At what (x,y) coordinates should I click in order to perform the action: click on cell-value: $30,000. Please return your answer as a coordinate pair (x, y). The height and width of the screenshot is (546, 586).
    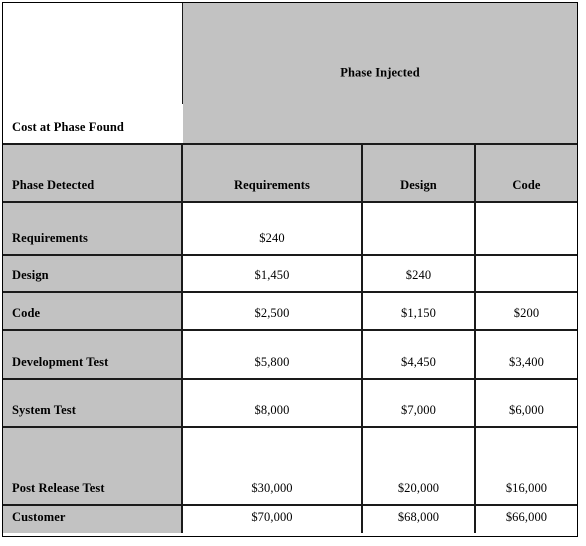
    Looking at the image, I should click on (272, 487).